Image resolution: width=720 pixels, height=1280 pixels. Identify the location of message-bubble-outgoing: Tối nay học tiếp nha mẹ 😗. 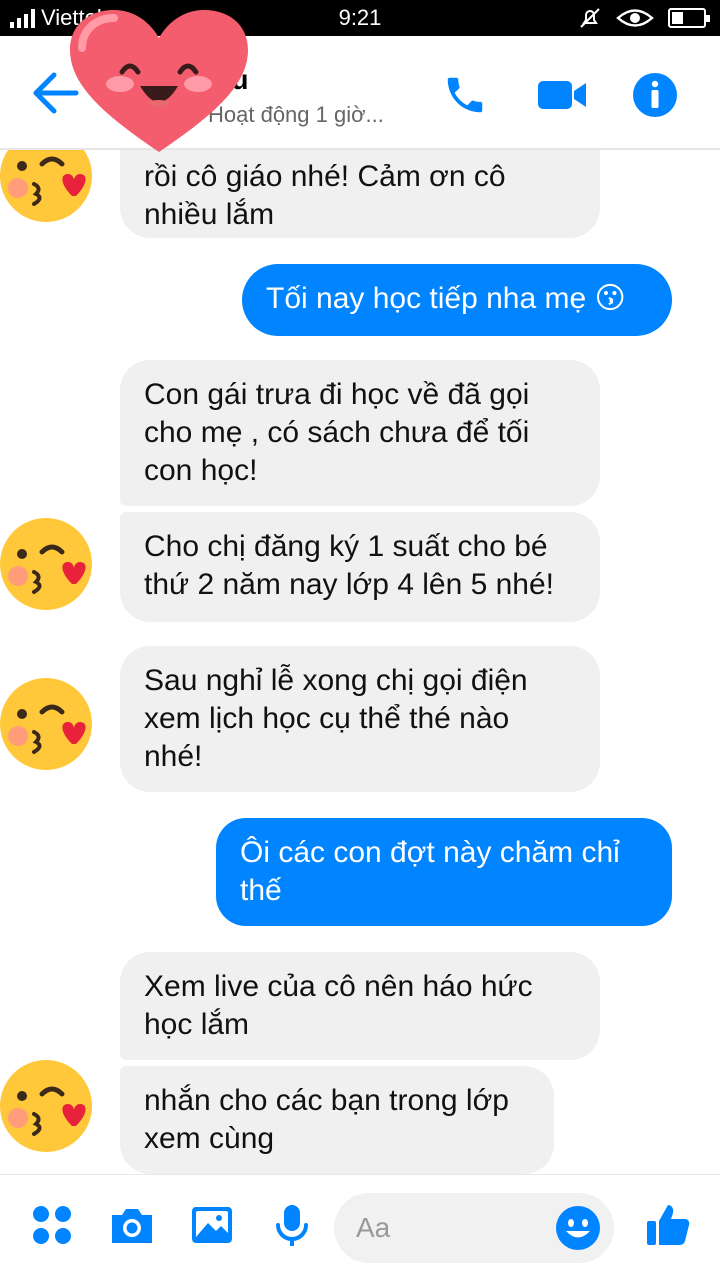
(457, 300).